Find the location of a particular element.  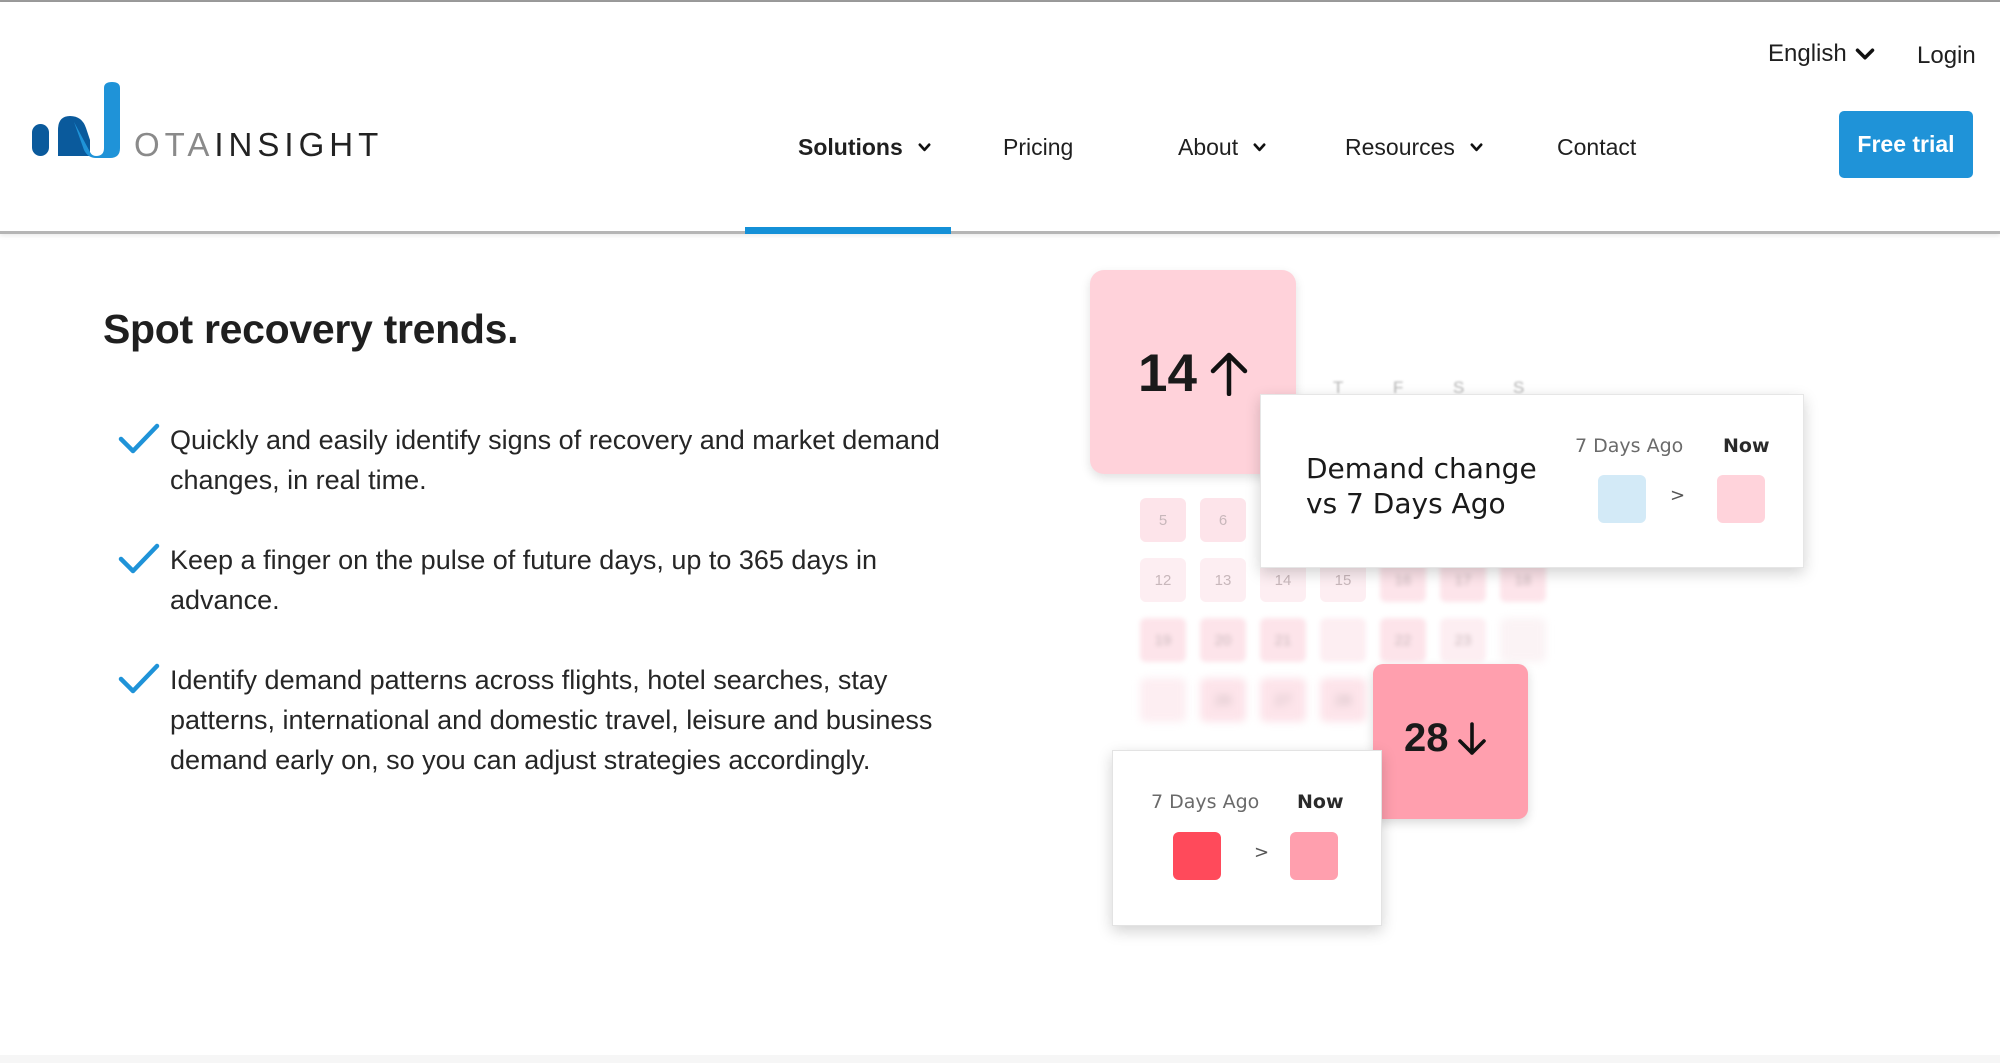

demand-down-value: 28 is located at coordinates (1445, 738).